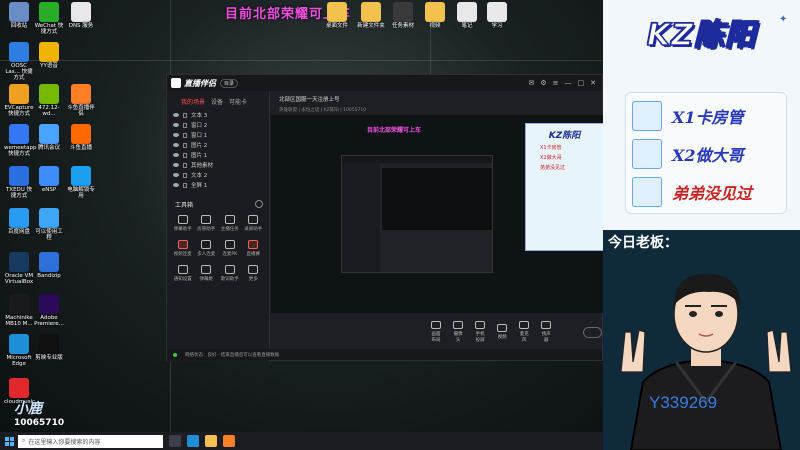  What do you see at coordinates (254, 248) in the screenshot?
I see `tool-button: 直播赛` at bounding box center [254, 248].